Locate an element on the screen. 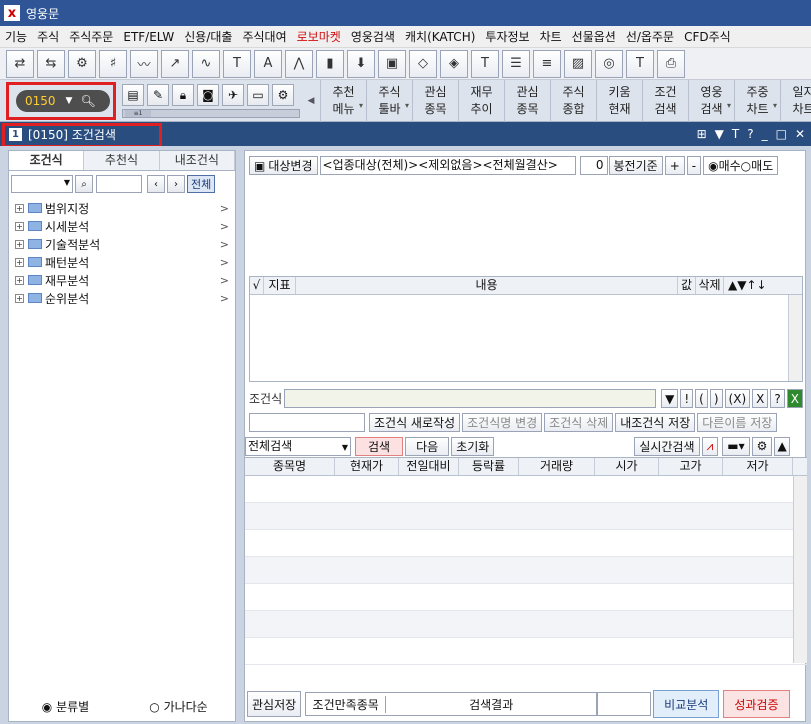 The image size is (811, 724). results-column-header: 등락률 is located at coordinates (489, 466).